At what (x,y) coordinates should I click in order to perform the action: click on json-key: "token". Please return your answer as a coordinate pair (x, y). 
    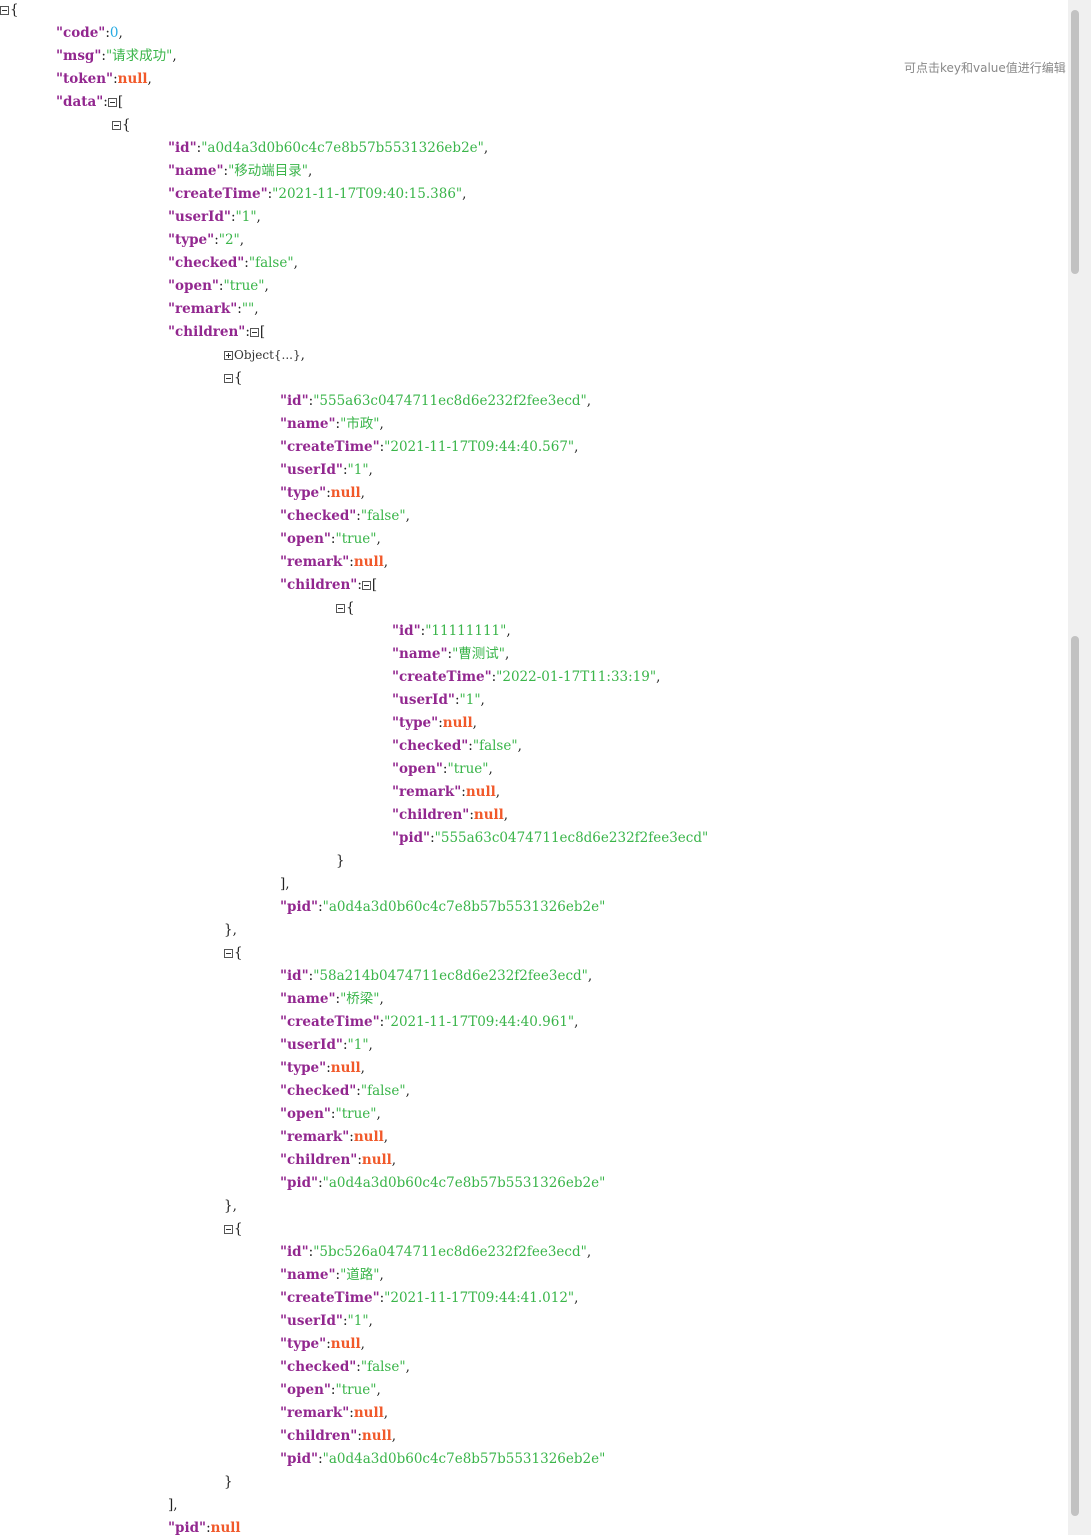
    Looking at the image, I should click on (84, 79).